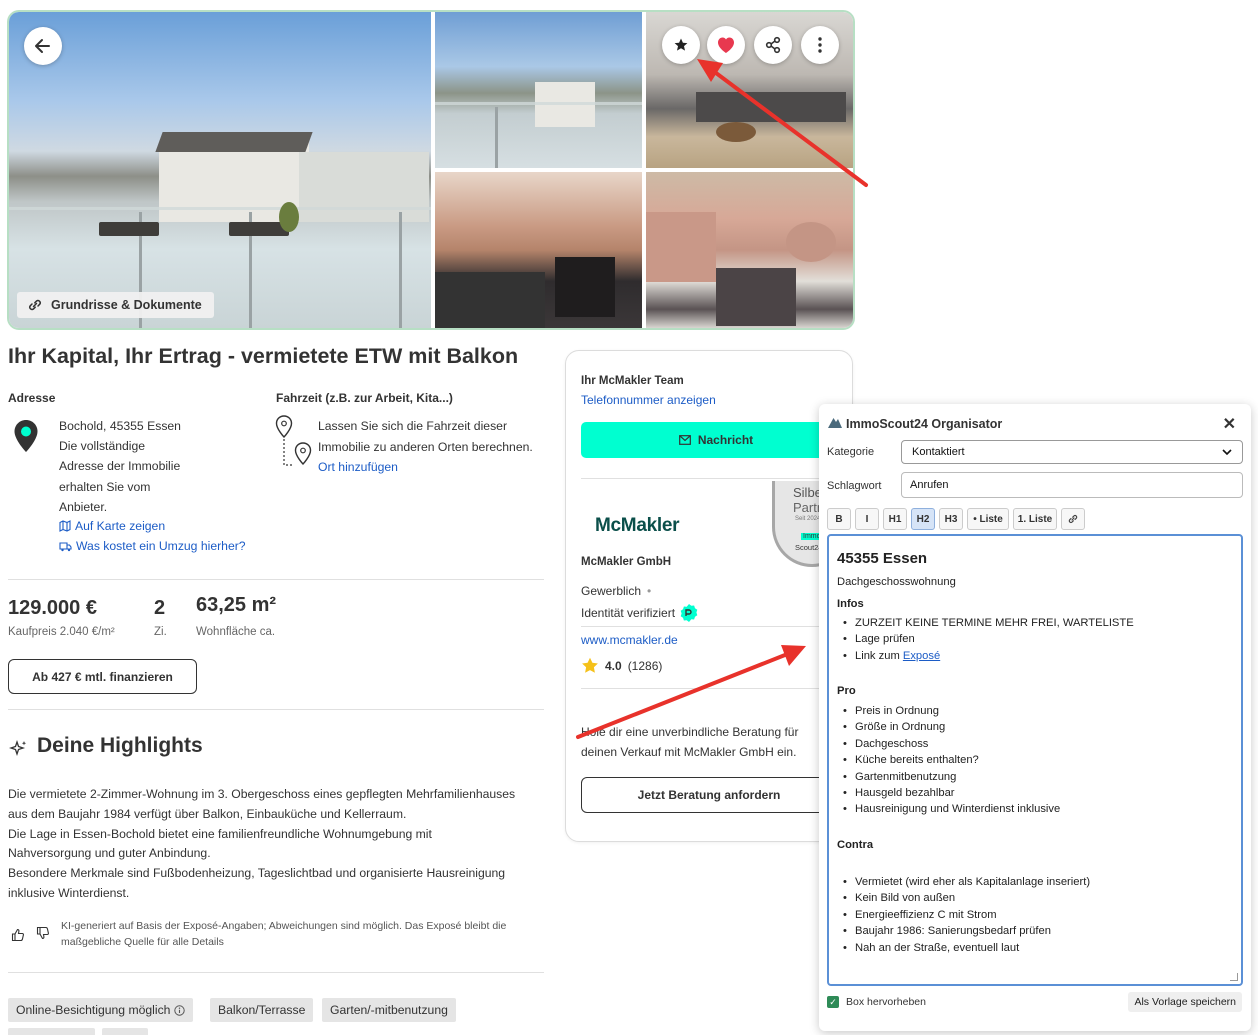 The width and height of the screenshot is (1258, 1035). I want to click on list-item: Nah an der Straße, eventuell laut, so click(963, 948).